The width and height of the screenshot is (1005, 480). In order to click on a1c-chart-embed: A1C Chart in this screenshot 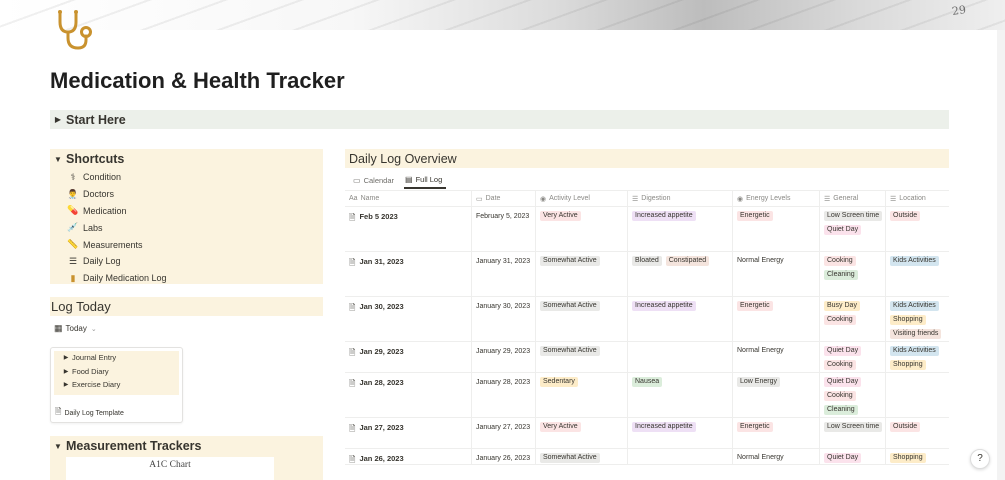, I will do `click(170, 468)`.